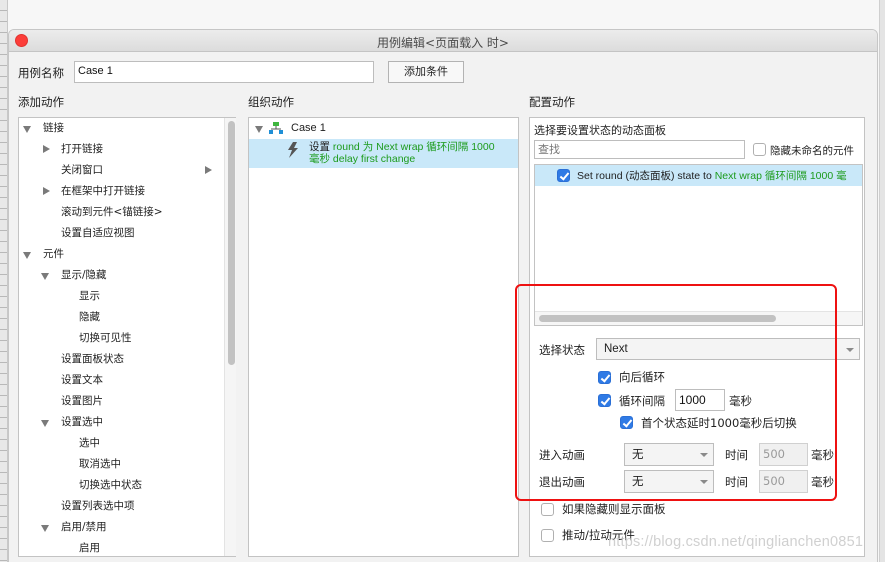 The width and height of the screenshot is (885, 562). Describe the element at coordinates (604, 377) in the screenshot. I see `wrap-checkbox` at that location.